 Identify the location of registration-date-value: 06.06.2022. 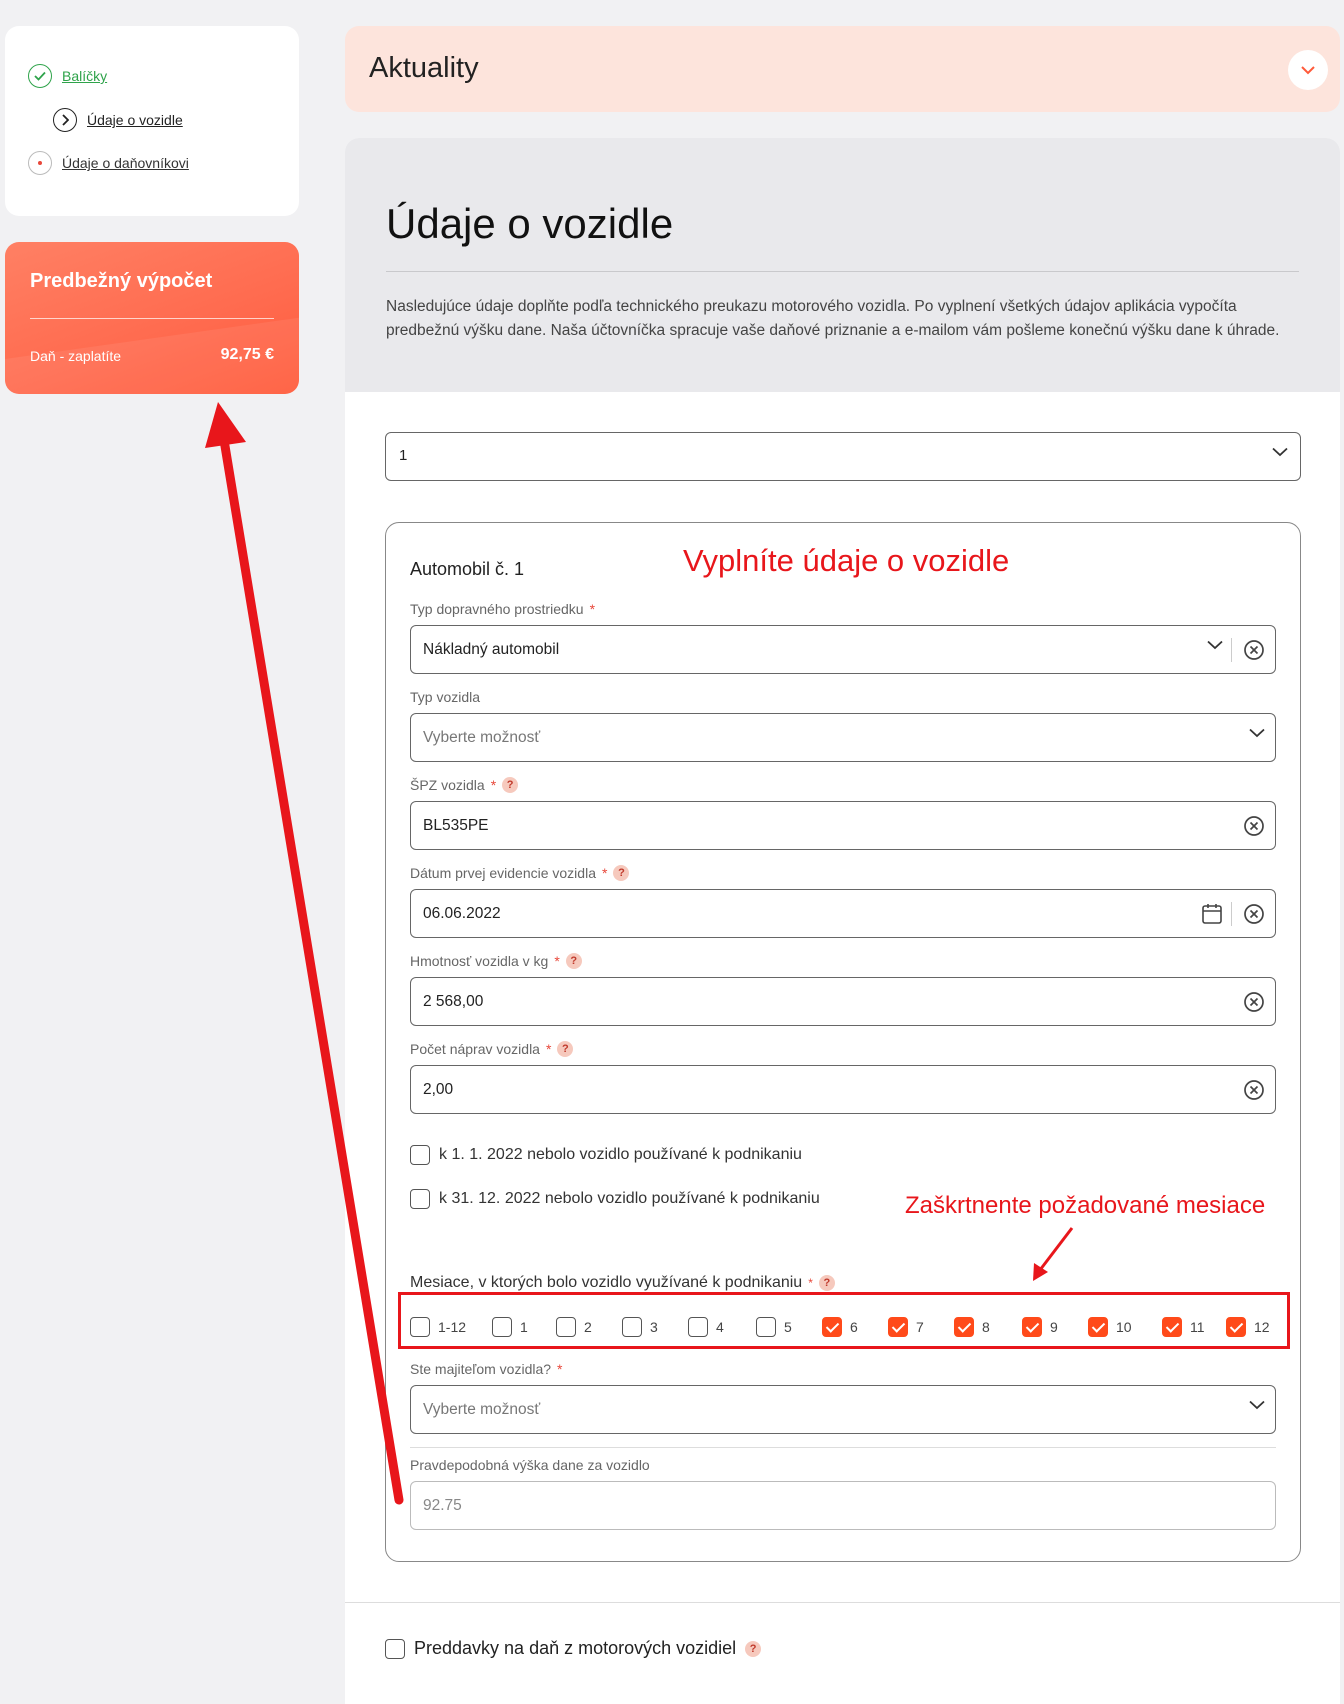
(462, 913).